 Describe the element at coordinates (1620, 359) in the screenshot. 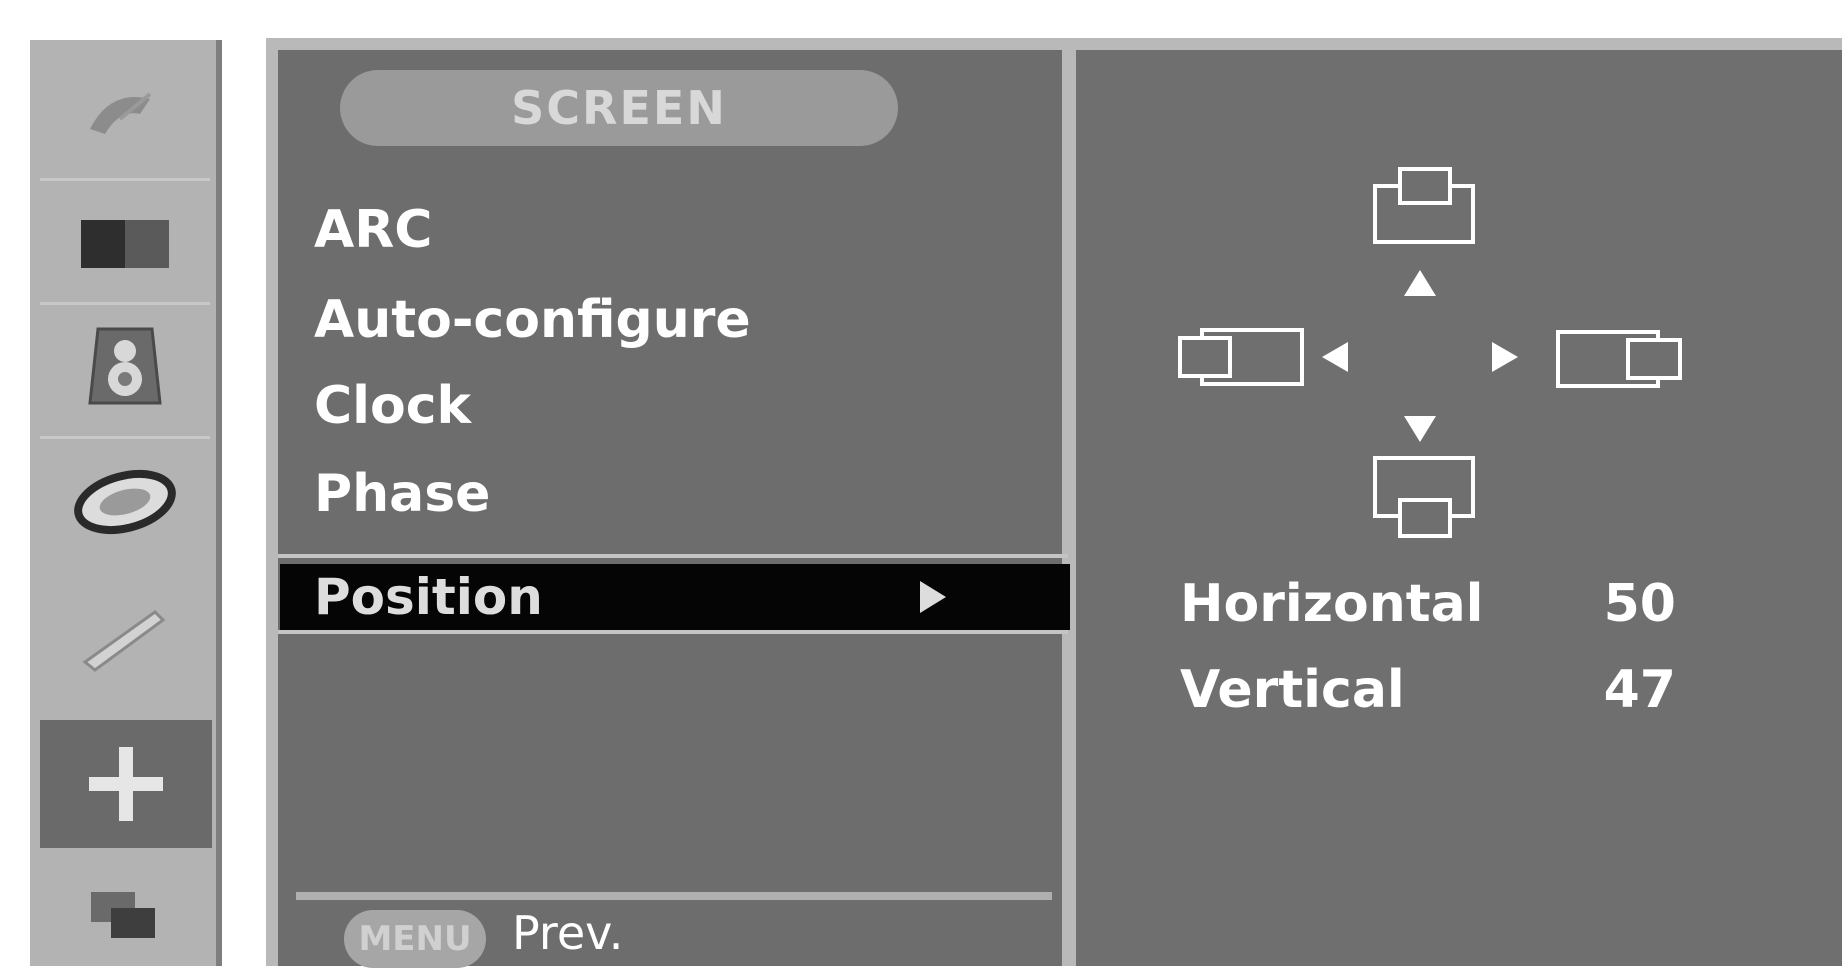

I see `move-right-icon` at that location.